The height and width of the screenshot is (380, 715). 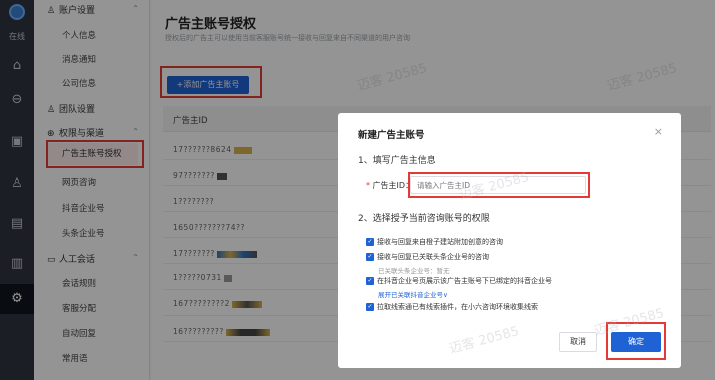 What do you see at coordinates (390, 185) in the screenshot?
I see `advertiser-id-label: * 广告主ID：` at bounding box center [390, 185].